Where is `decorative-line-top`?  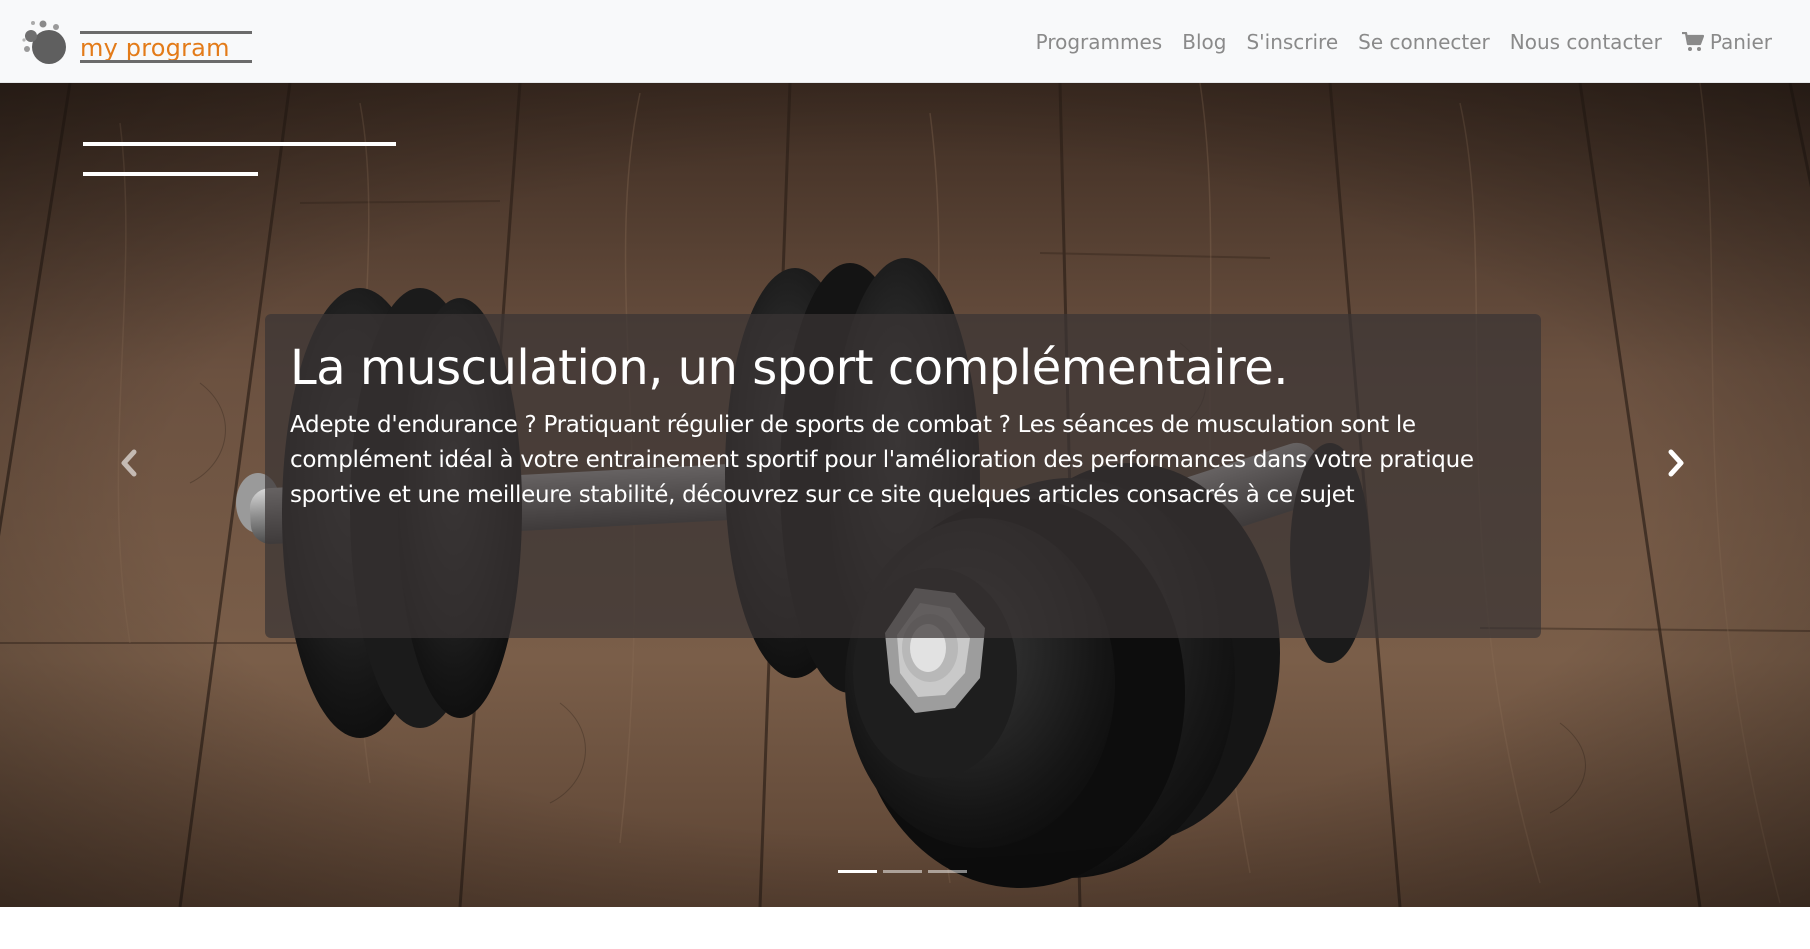
decorative-line-top is located at coordinates (239, 144).